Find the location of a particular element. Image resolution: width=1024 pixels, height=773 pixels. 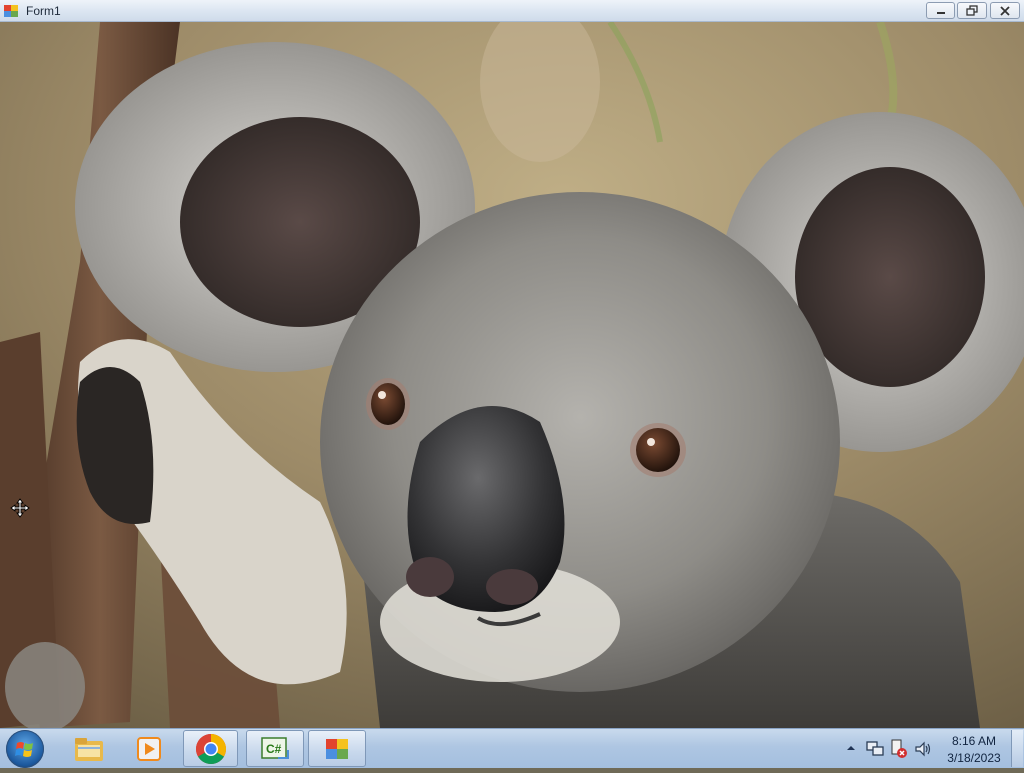

taskbar-explorer is located at coordinates (89, 748).